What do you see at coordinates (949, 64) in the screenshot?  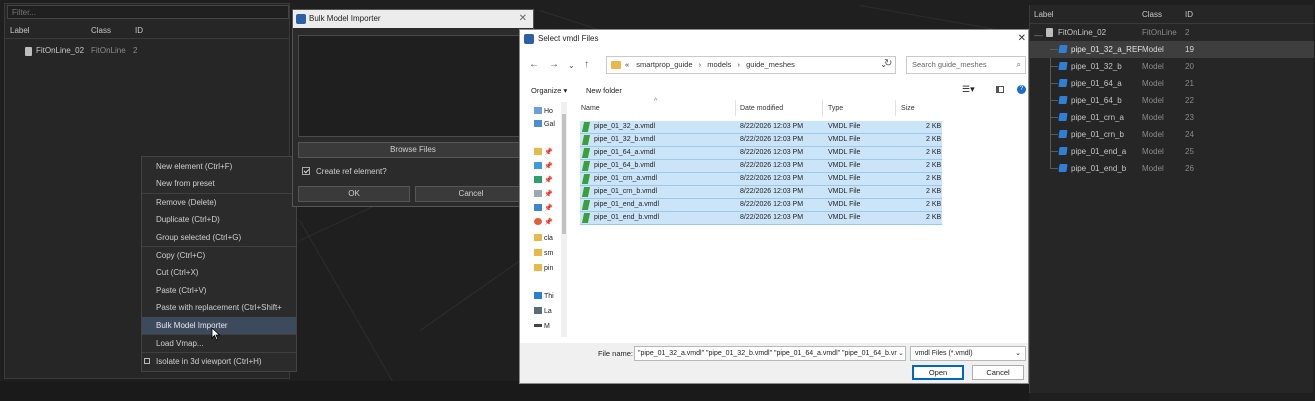 I see `search-placeholder: Search guide_meshes` at bounding box center [949, 64].